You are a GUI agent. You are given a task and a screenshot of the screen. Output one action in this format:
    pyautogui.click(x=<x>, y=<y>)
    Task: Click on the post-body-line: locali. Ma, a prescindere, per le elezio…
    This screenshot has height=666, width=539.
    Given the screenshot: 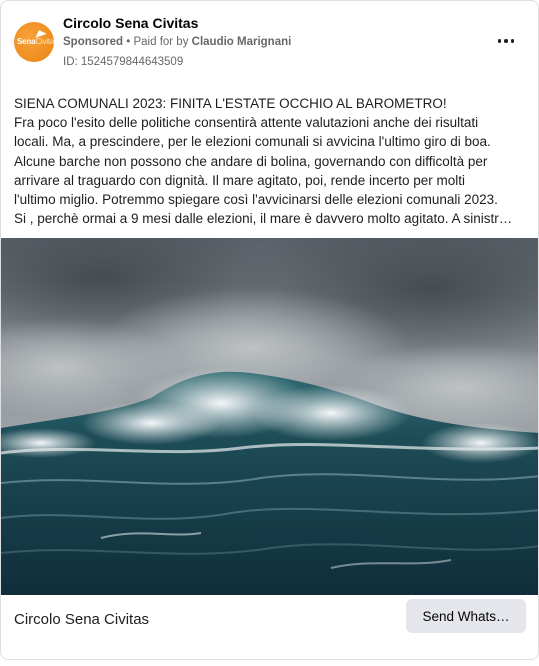 What is the action you would take?
    pyautogui.click(x=252, y=142)
    